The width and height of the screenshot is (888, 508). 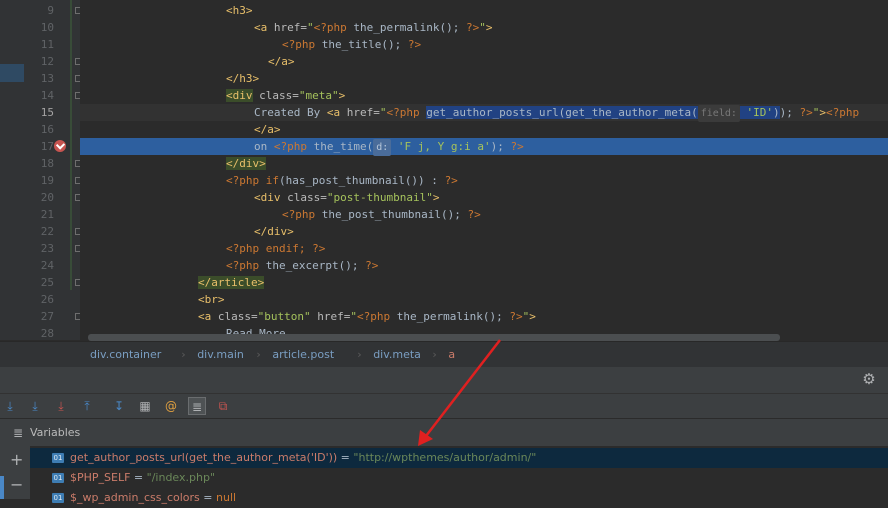 I want to click on frames-icon: ≣, so click(x=197, y=406).